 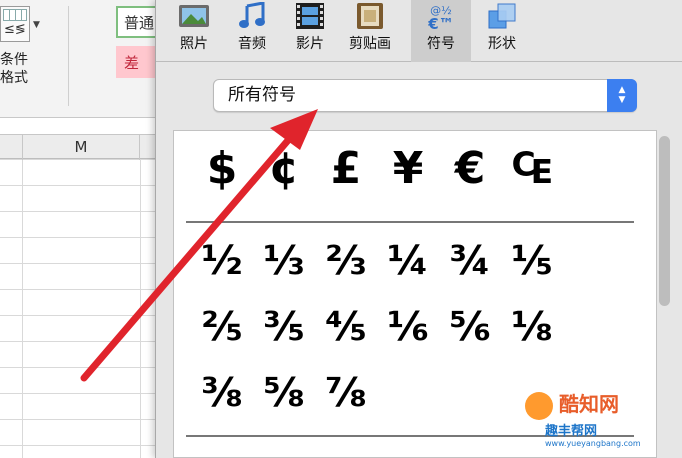 I want to click on symbols-icon: @½ €™, so click(x=440, y=18).